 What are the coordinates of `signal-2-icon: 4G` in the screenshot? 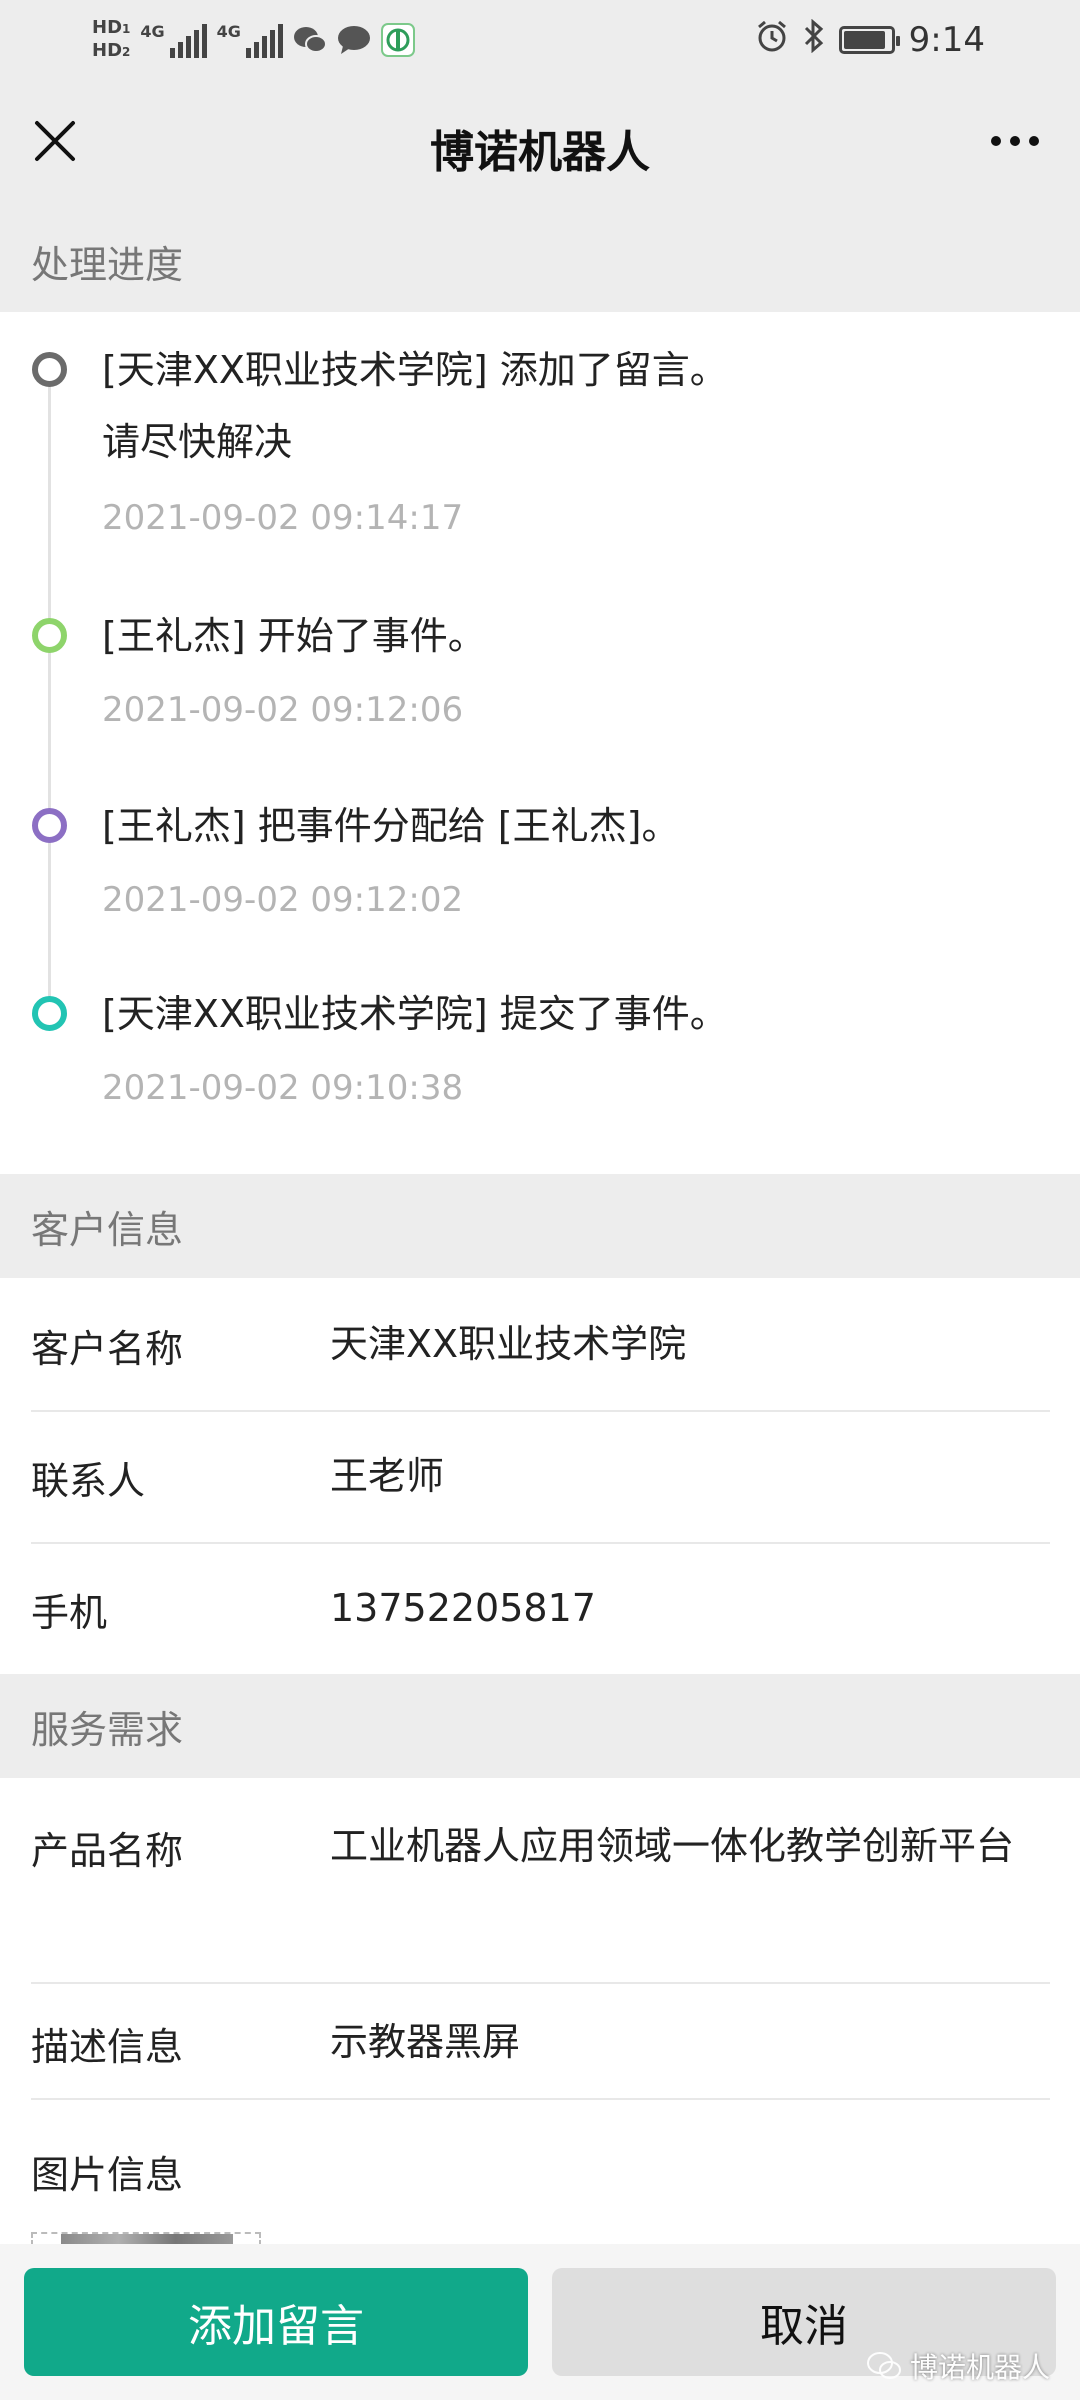 It's located at (250, 40).